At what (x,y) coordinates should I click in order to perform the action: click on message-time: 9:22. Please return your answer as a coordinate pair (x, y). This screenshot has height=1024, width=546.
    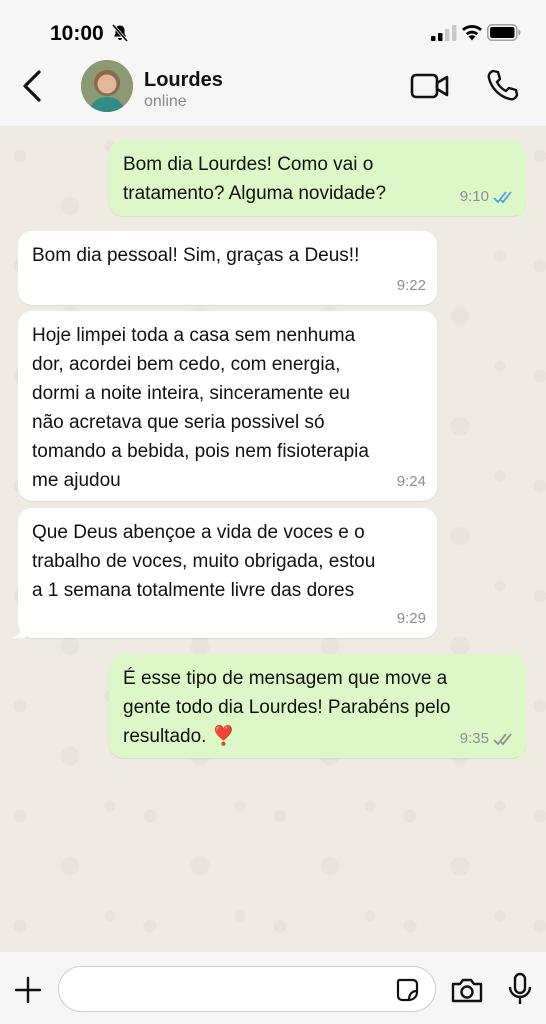
    Looking at the image, I should click on (411, 285).